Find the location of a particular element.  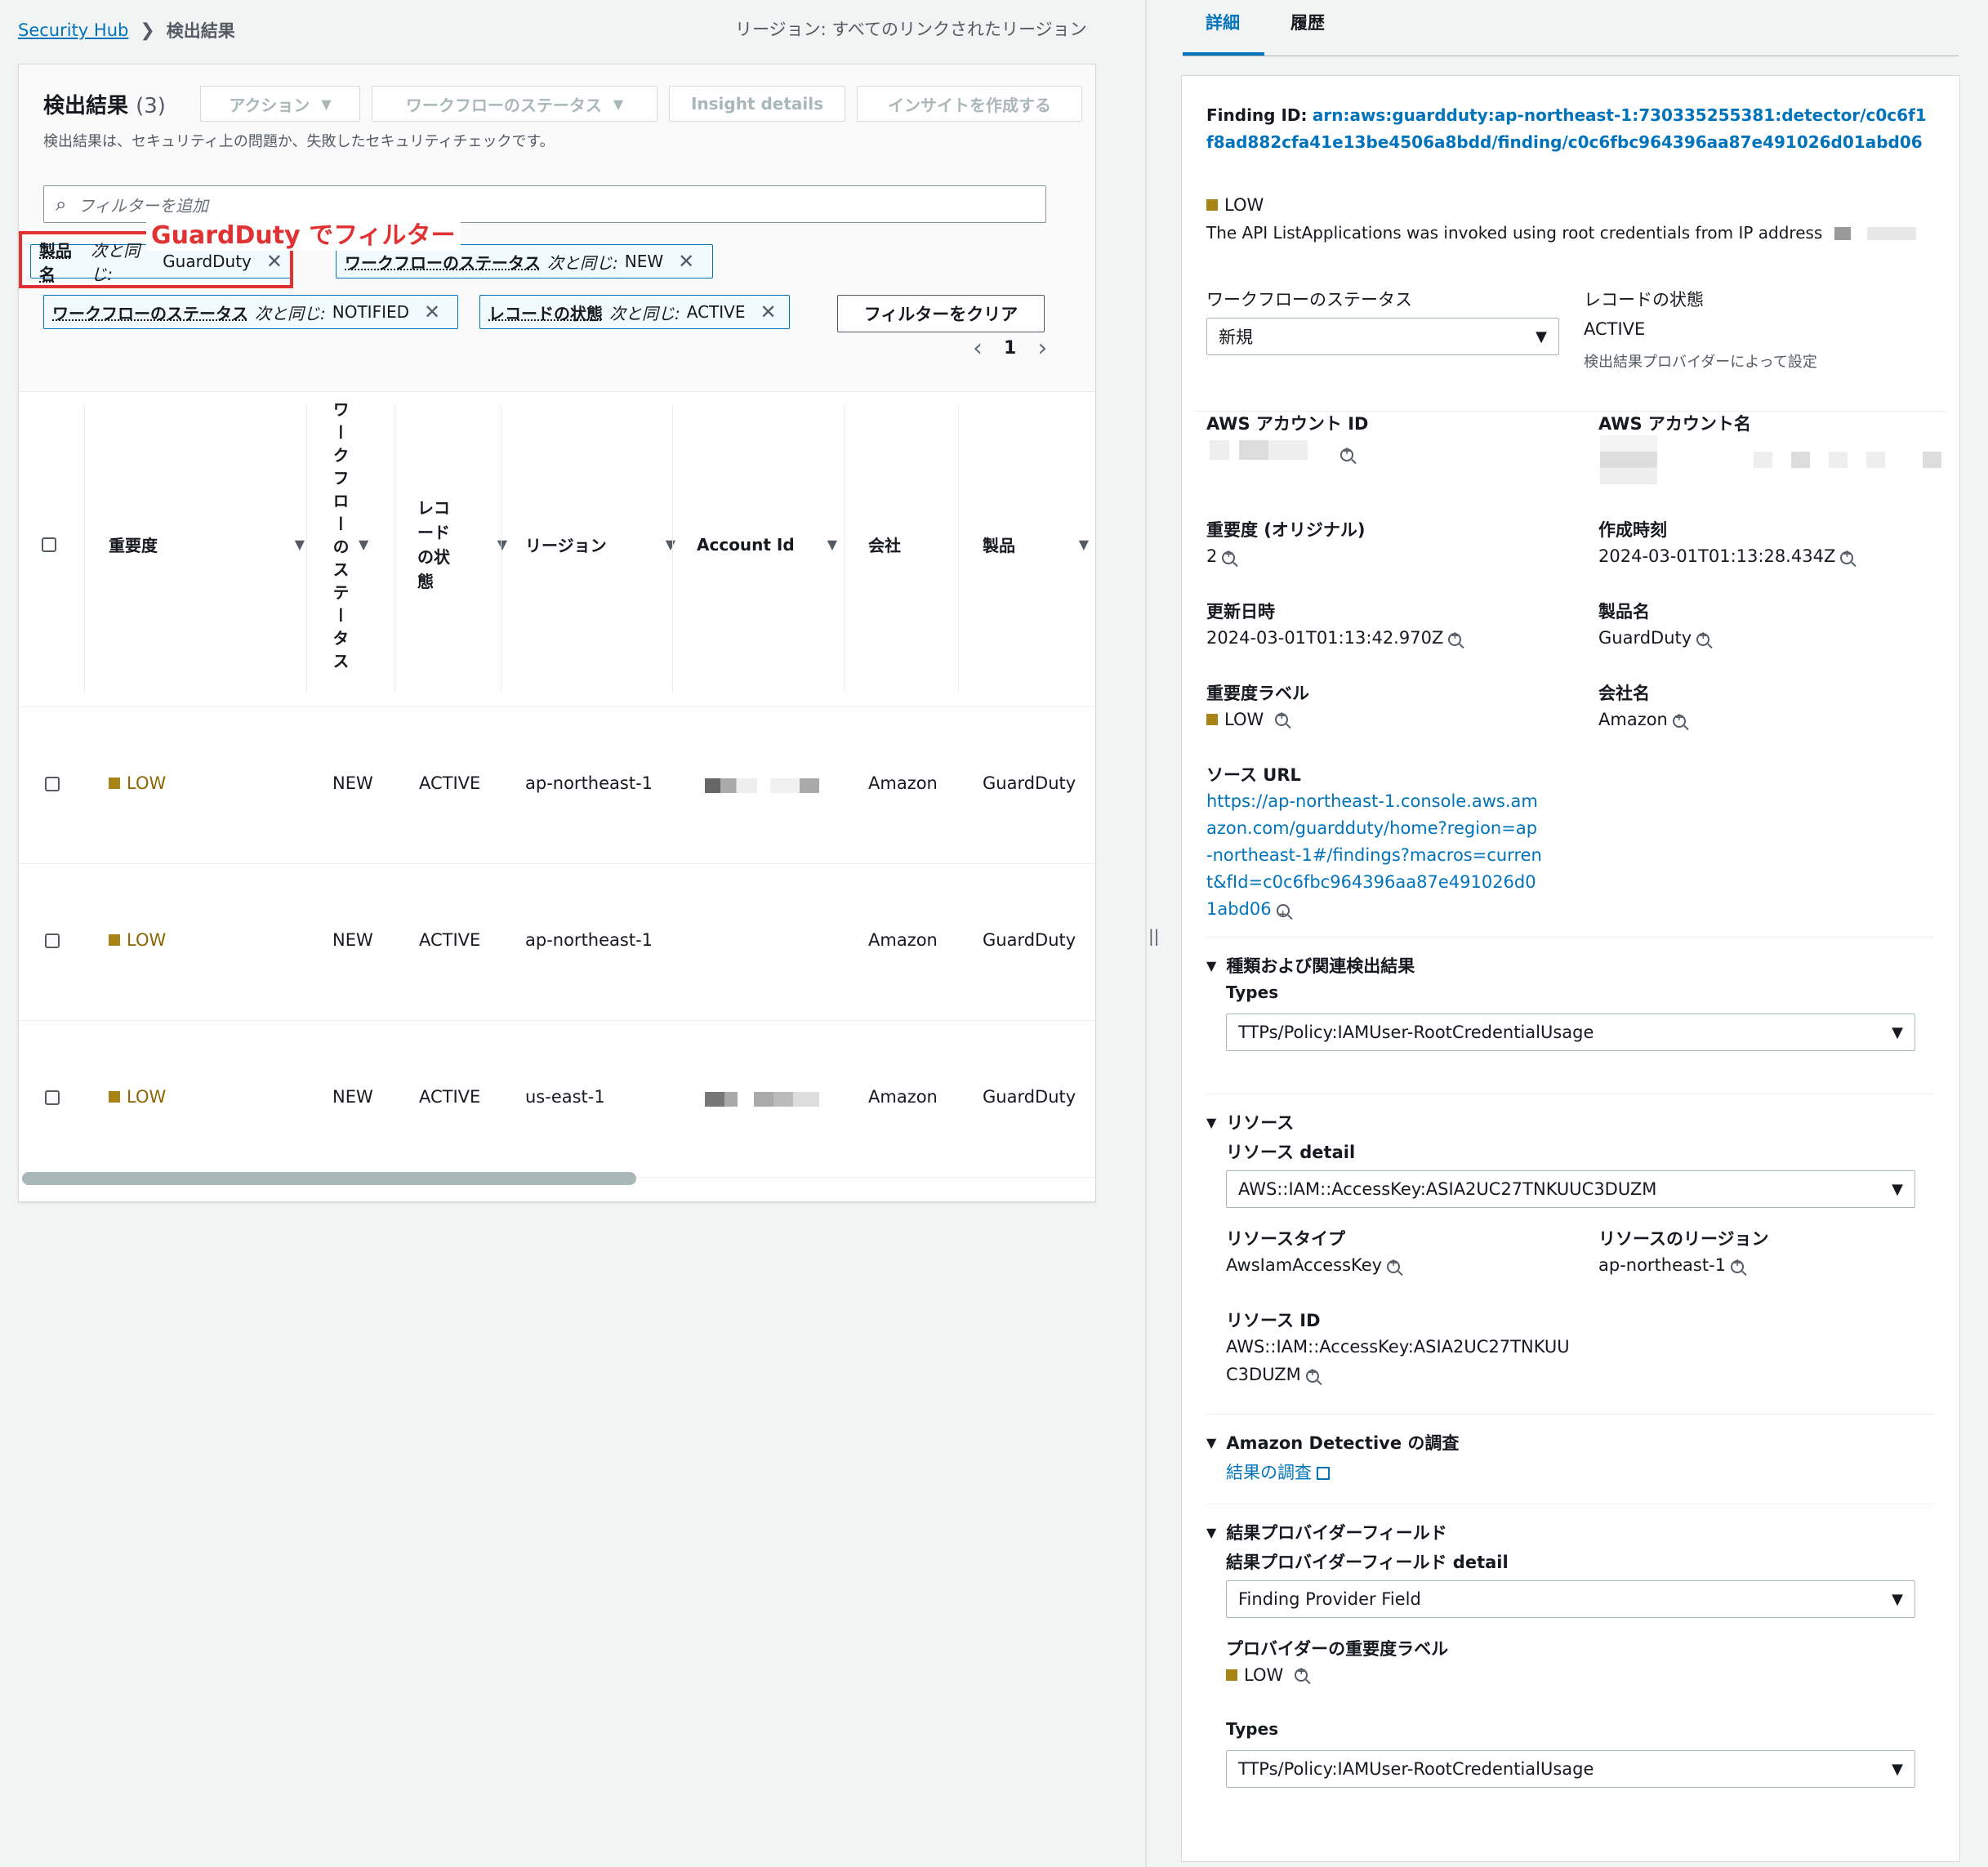

column-header-region: リージョン ▼ is located at coordinates (600, 544).